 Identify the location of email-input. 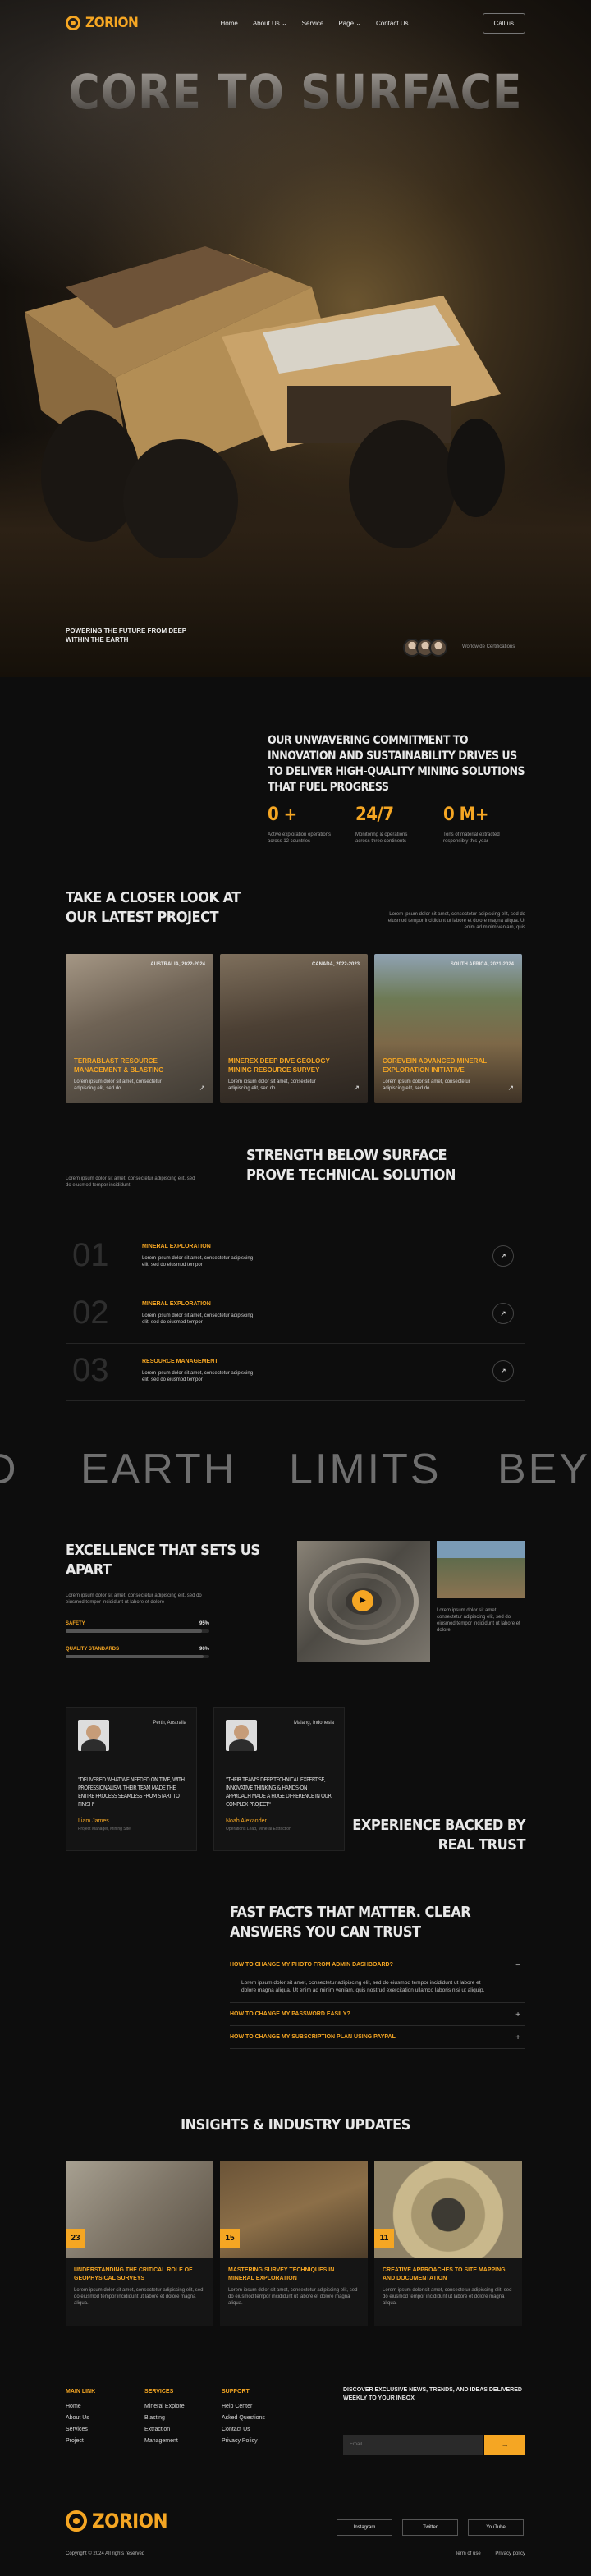
(413, 2445).